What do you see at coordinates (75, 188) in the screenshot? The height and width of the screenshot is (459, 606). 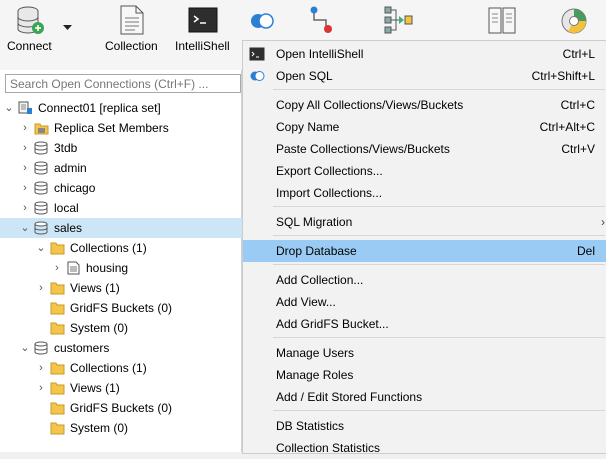 I see `tree-node-label: chicago` at bounding box center [75, 188].